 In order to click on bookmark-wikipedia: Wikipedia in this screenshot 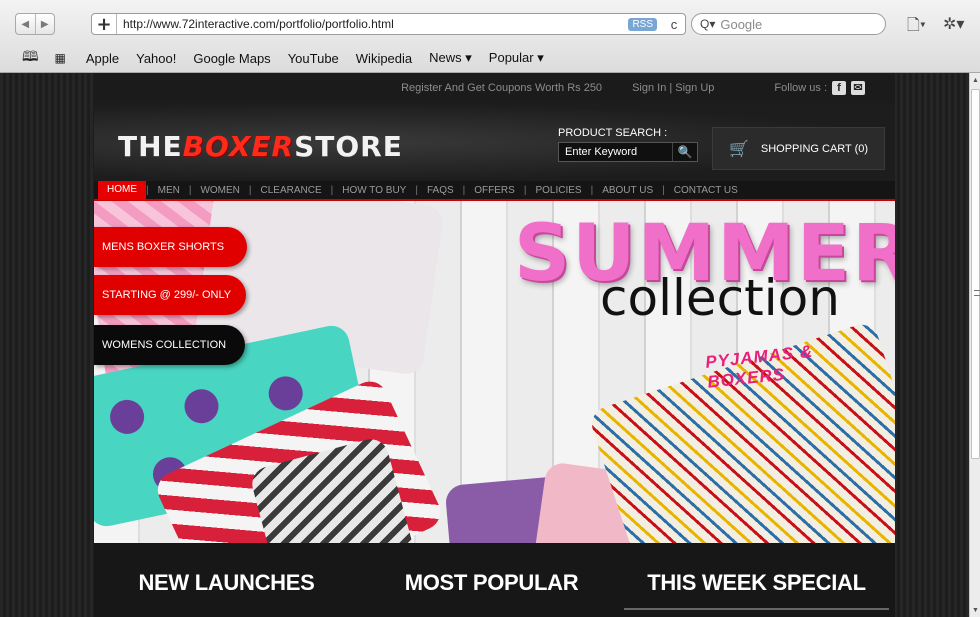, I will do `click(384, 58)`.